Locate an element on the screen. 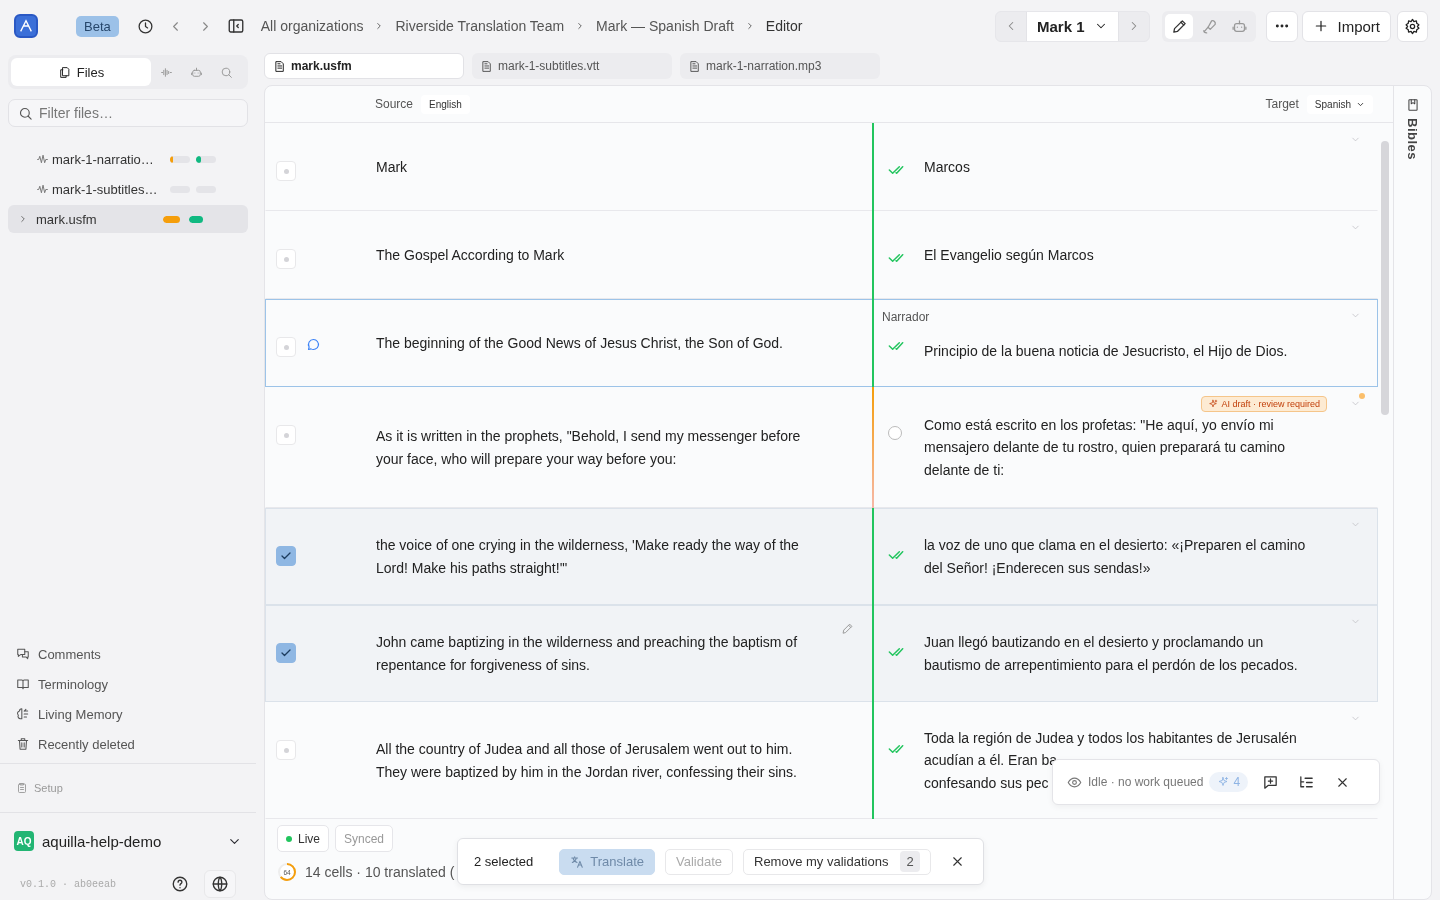 This screenshot has width=1440, height=900. sidebar-nav-item: Comments is located at coordinates (128, 654).